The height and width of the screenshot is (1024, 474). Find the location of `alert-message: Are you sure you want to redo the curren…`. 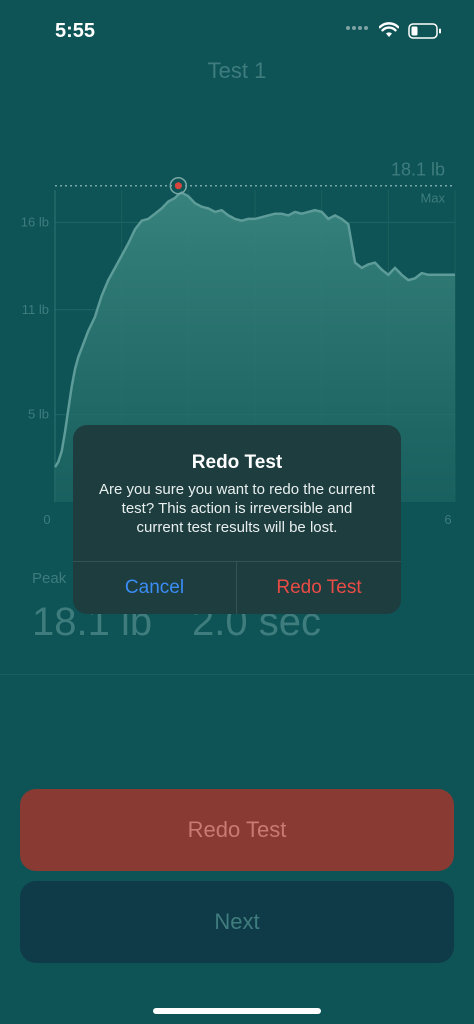

alert-message: Are you sure you want to redo the curren… is located at coordinates (237, 508).